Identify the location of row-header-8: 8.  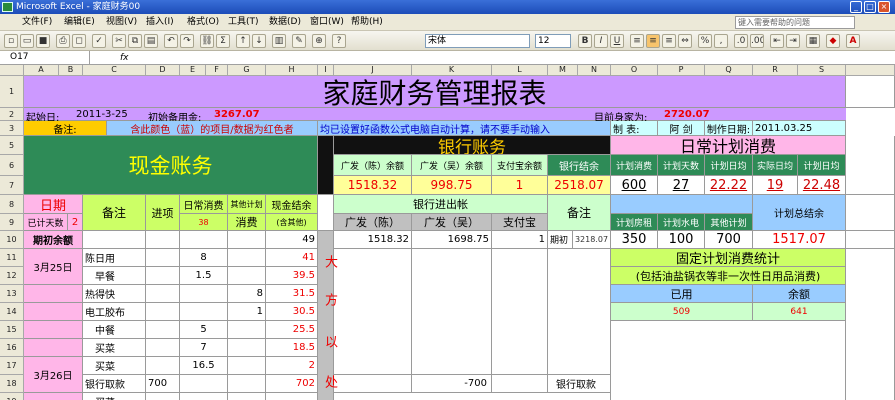
(12, 204).